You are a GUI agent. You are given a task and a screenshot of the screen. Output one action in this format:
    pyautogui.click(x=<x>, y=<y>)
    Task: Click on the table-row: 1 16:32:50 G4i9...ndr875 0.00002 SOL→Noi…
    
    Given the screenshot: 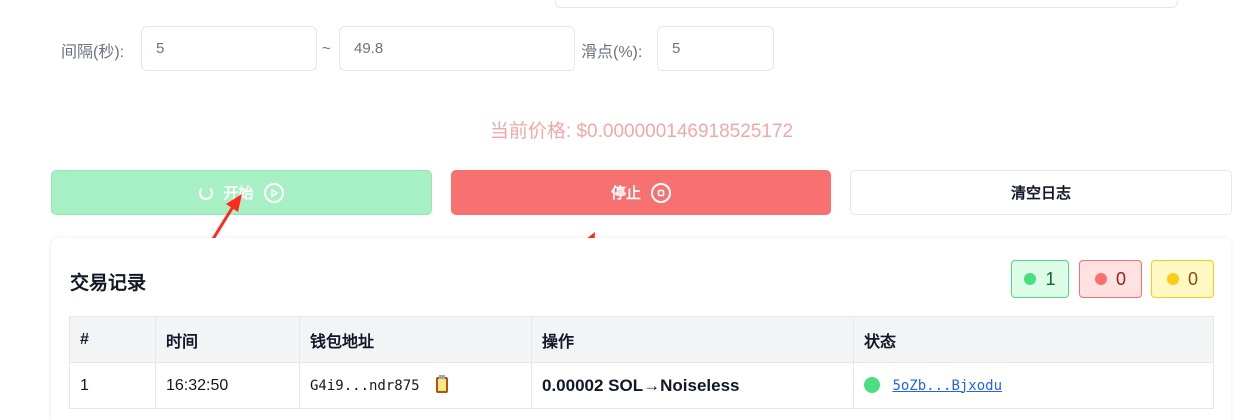 What is the action you would take?
    pyautogui.click(x=641, y=385)
    